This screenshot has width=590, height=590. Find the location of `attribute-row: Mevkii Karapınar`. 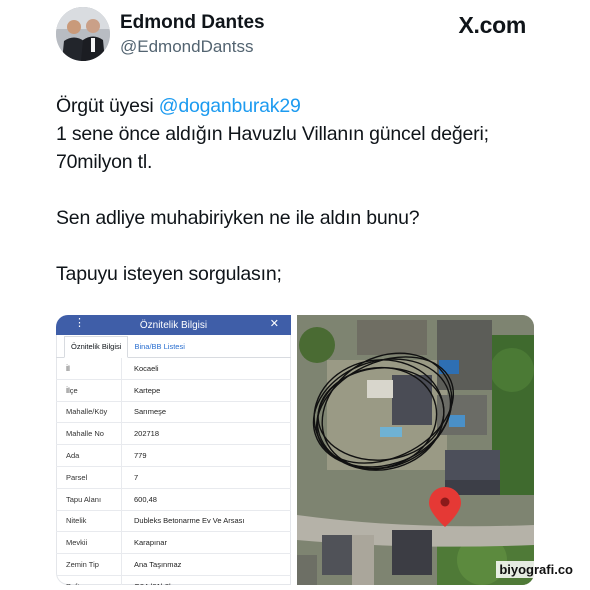

attribute-row: Mevkii Karapınar is located at coordinates (173, 543).